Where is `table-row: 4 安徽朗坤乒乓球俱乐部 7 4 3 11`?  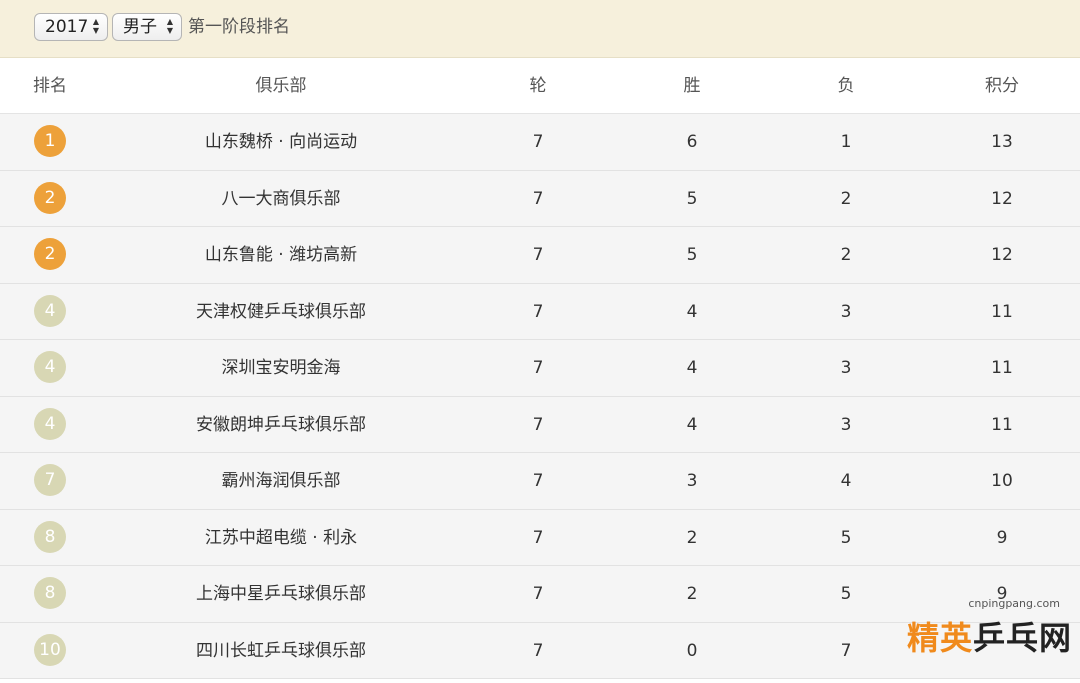 table-row: 4 安徽朗坤乒乓球俱乐部 7 4 3 11 is located at coordinates (540, 424).